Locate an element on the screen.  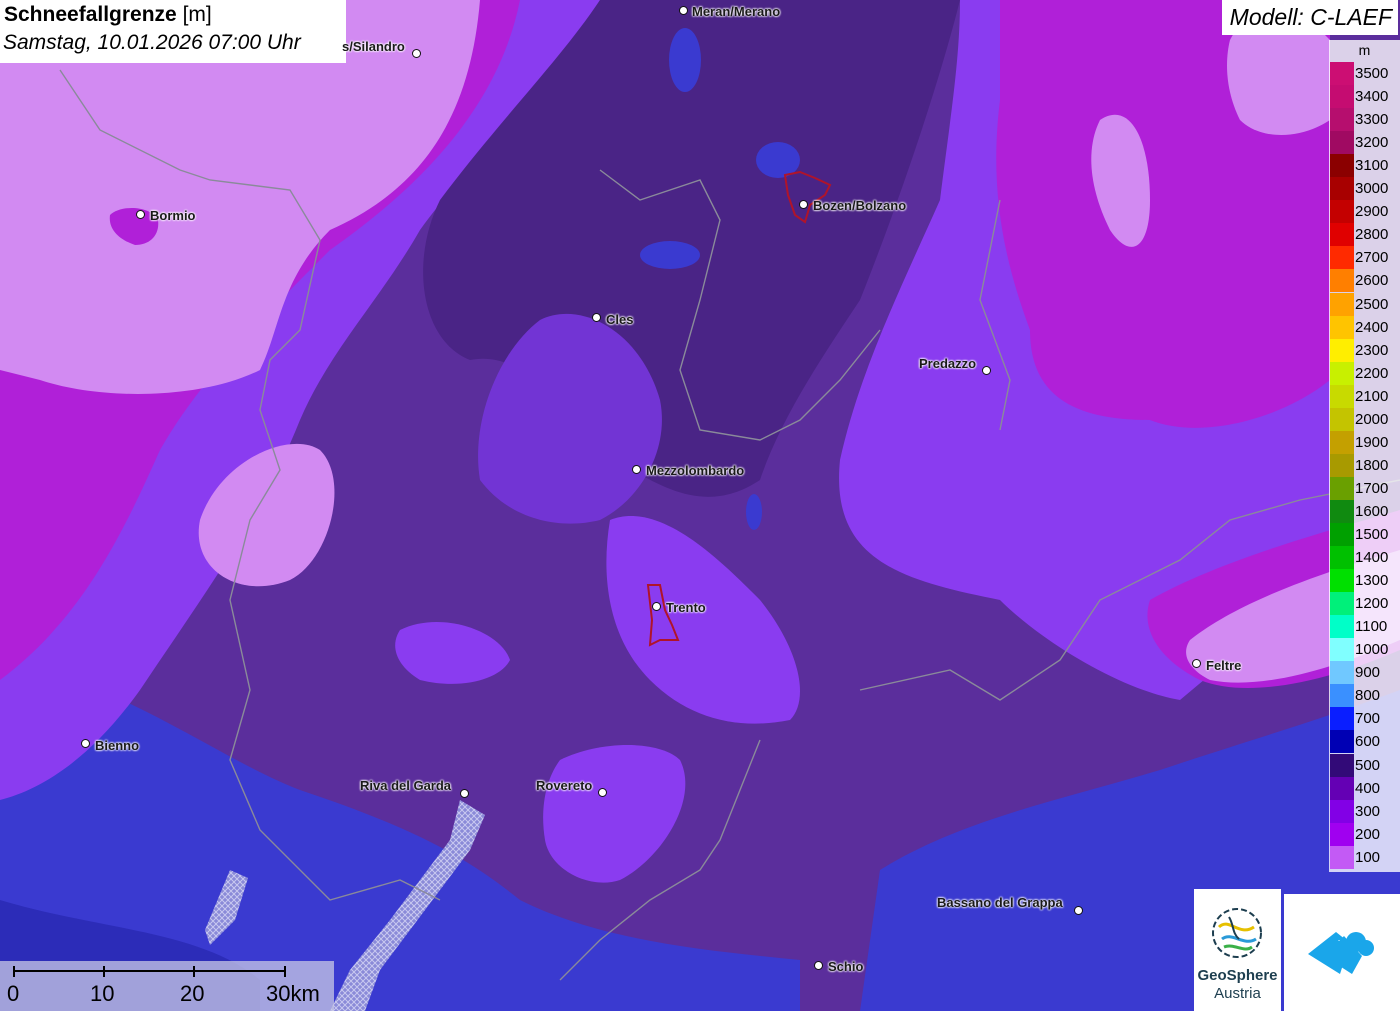
model-label: Modell: C-LAEF is located at coordinates (1310, 17).